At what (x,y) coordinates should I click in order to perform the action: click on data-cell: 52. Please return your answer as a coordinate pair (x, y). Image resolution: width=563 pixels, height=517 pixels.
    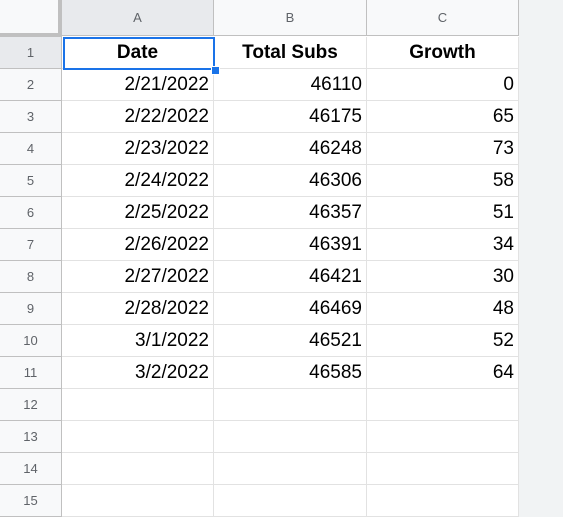
    Looking at the image, I should click on (443, 341).